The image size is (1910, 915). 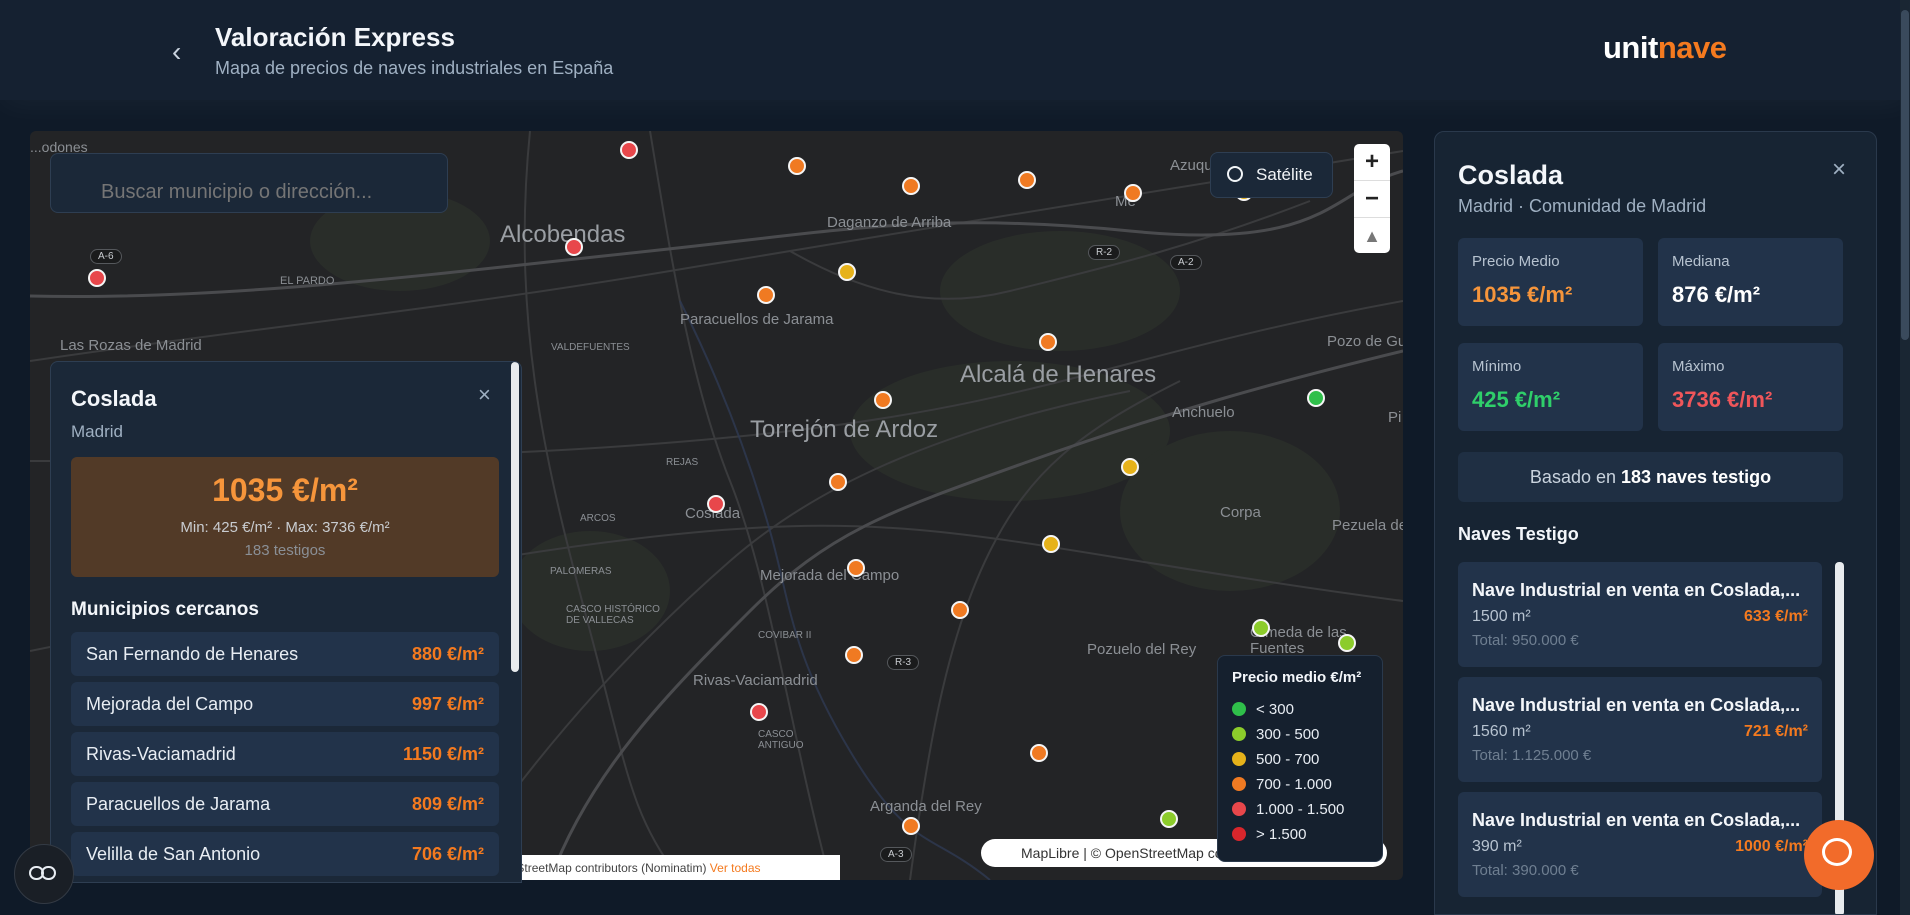 I want to click on satellite-toggle-button: Satélite, so click(x=1271, y=175).